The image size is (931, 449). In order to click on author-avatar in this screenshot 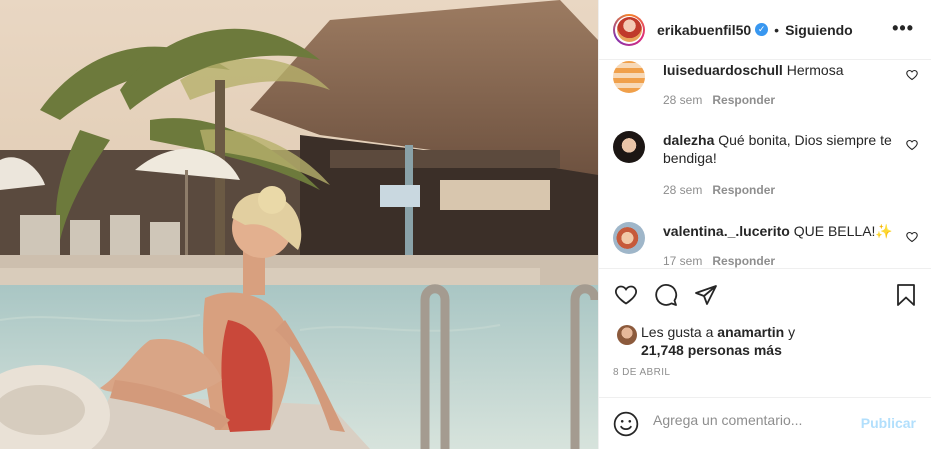, I will do `click(629, 29)`.